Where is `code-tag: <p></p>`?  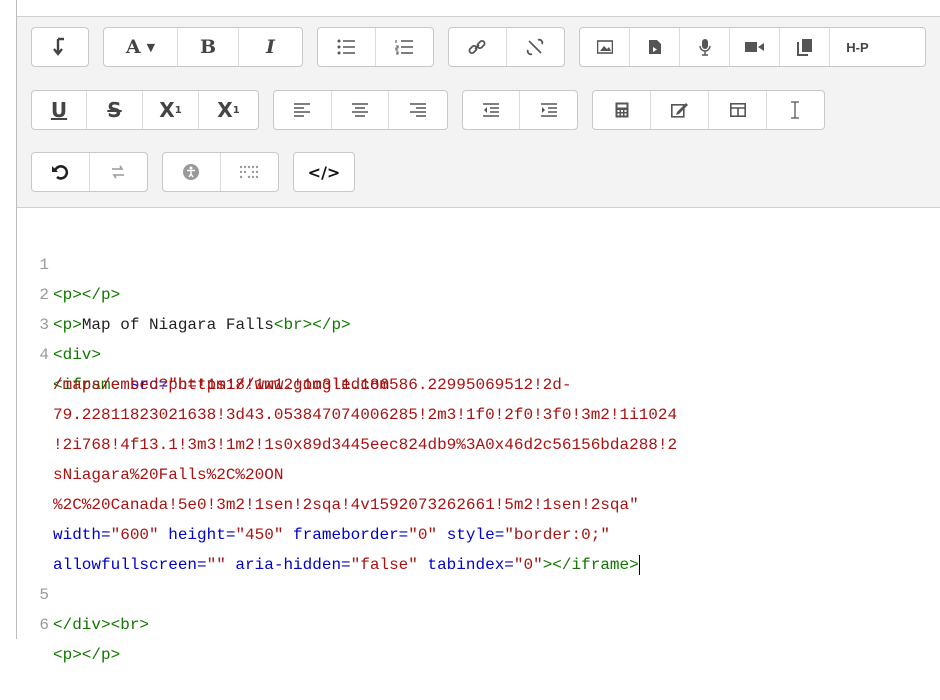 code-tag: <p></p> is located at coordinates (87, 655).